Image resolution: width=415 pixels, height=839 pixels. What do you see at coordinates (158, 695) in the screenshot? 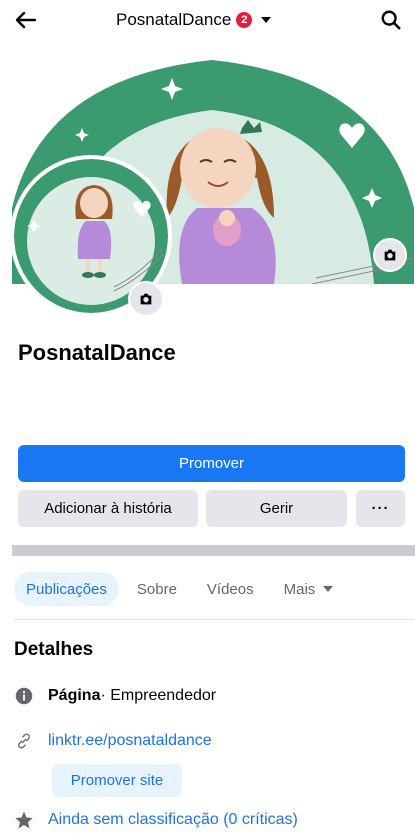
I see `category-value: · Empreendedor` at bounding box center [158, 695].